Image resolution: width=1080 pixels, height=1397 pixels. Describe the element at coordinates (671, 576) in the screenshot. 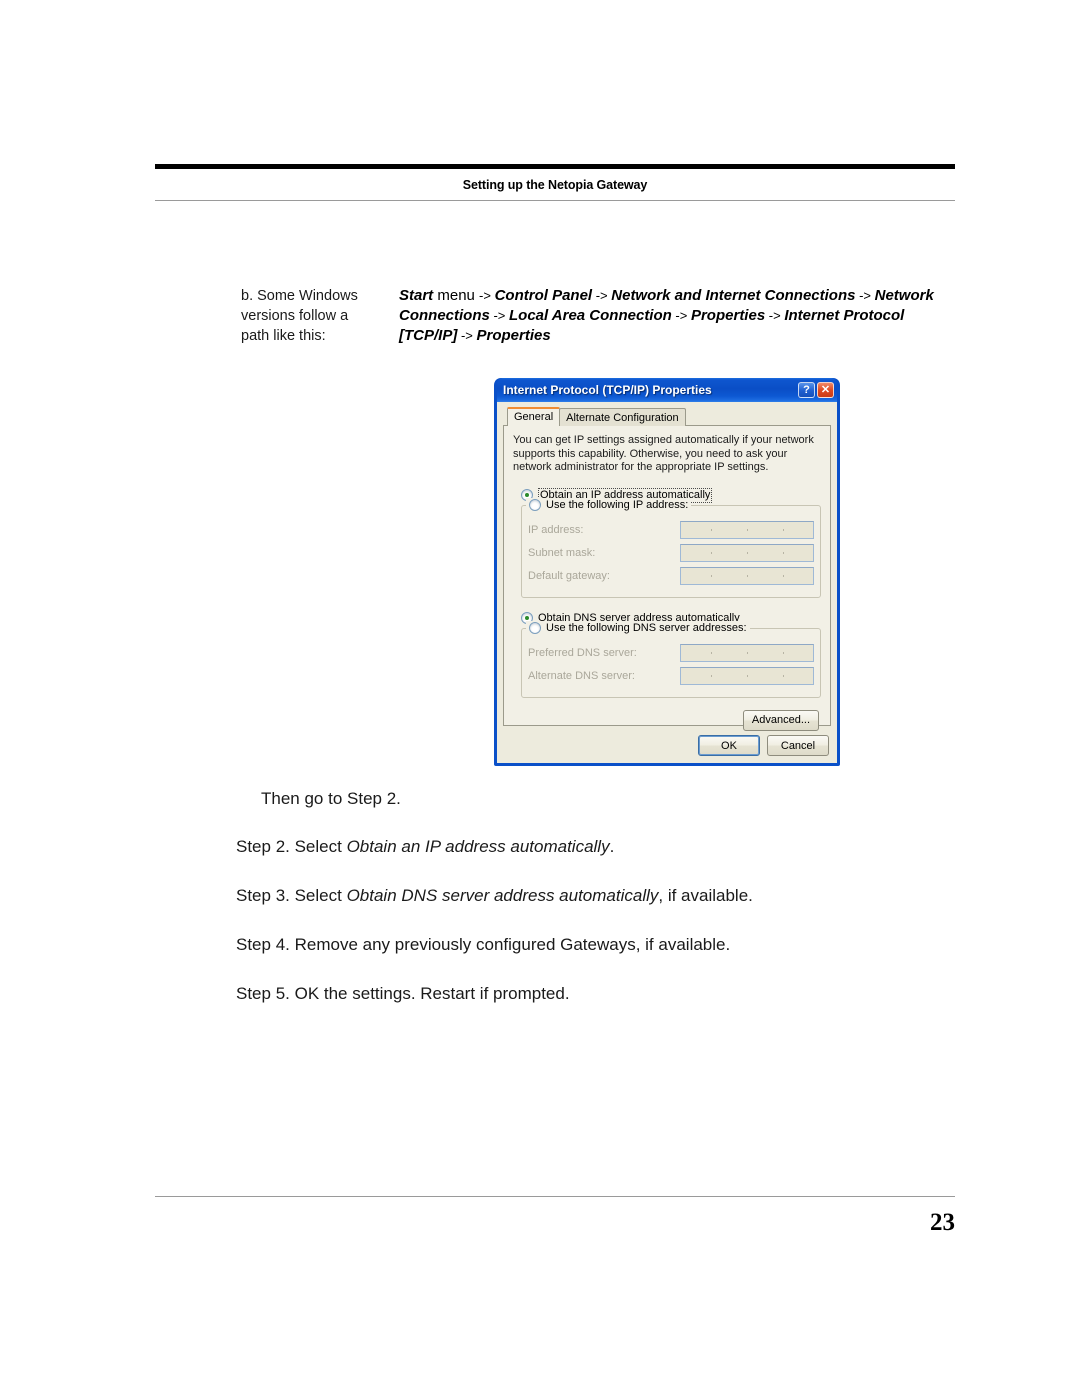

I see `field-row-default-gateway: Default gateway:` at that location.